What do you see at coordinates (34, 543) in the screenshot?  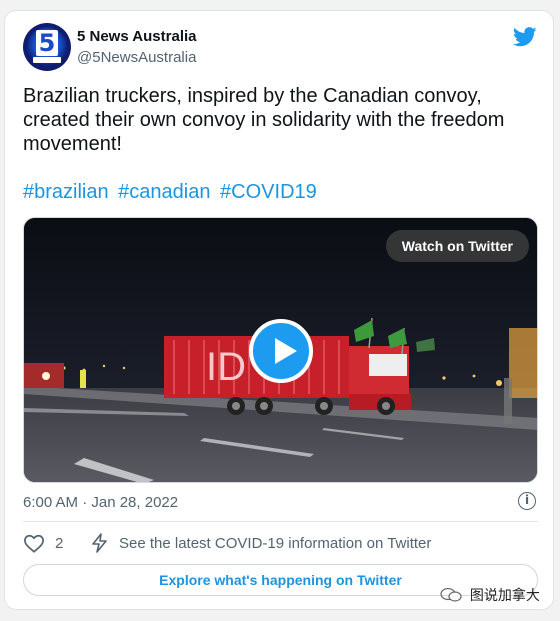 I see `heart-icon` at bounding box center [34, 543].